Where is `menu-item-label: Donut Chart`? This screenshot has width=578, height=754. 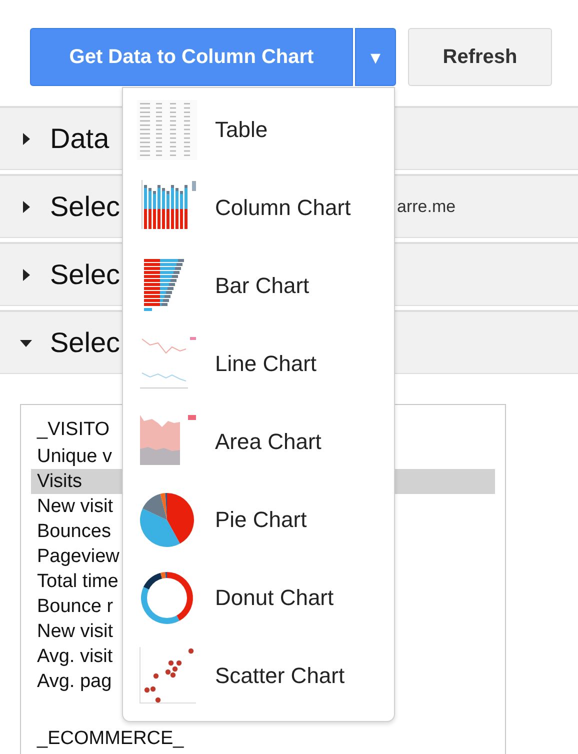 menu-item-label: Donut Chart is located at coordinates (274, 598).